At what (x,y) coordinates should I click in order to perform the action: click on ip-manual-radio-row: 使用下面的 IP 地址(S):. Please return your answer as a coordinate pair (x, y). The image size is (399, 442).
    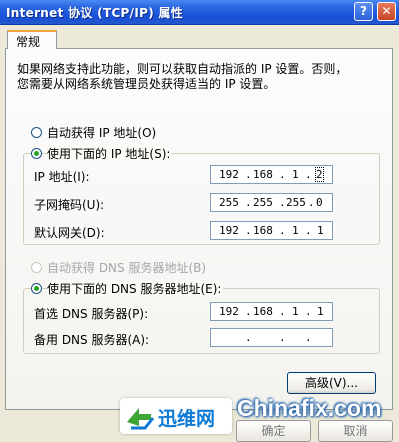
    Looking at the image, I should click on (102, 153).